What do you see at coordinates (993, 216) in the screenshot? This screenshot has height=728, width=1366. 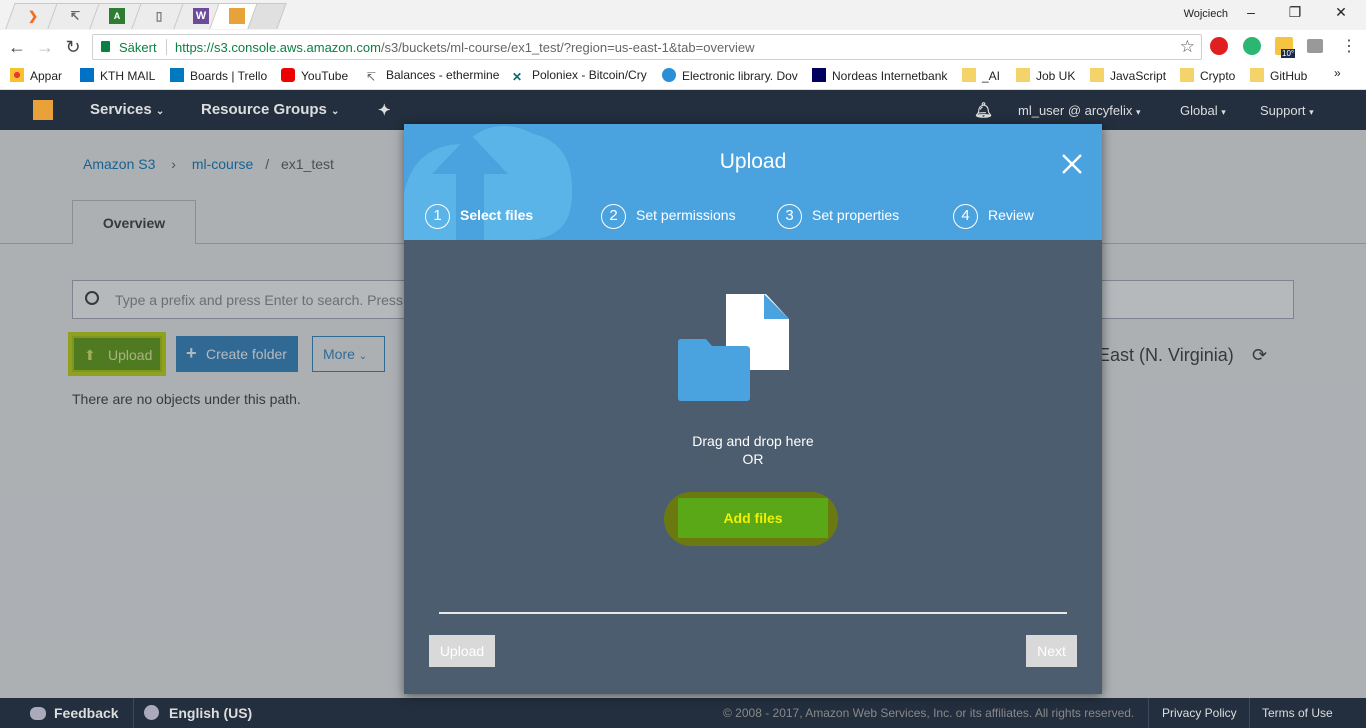 I see `step-review: 4 Review` at bounding box center [993, 216].